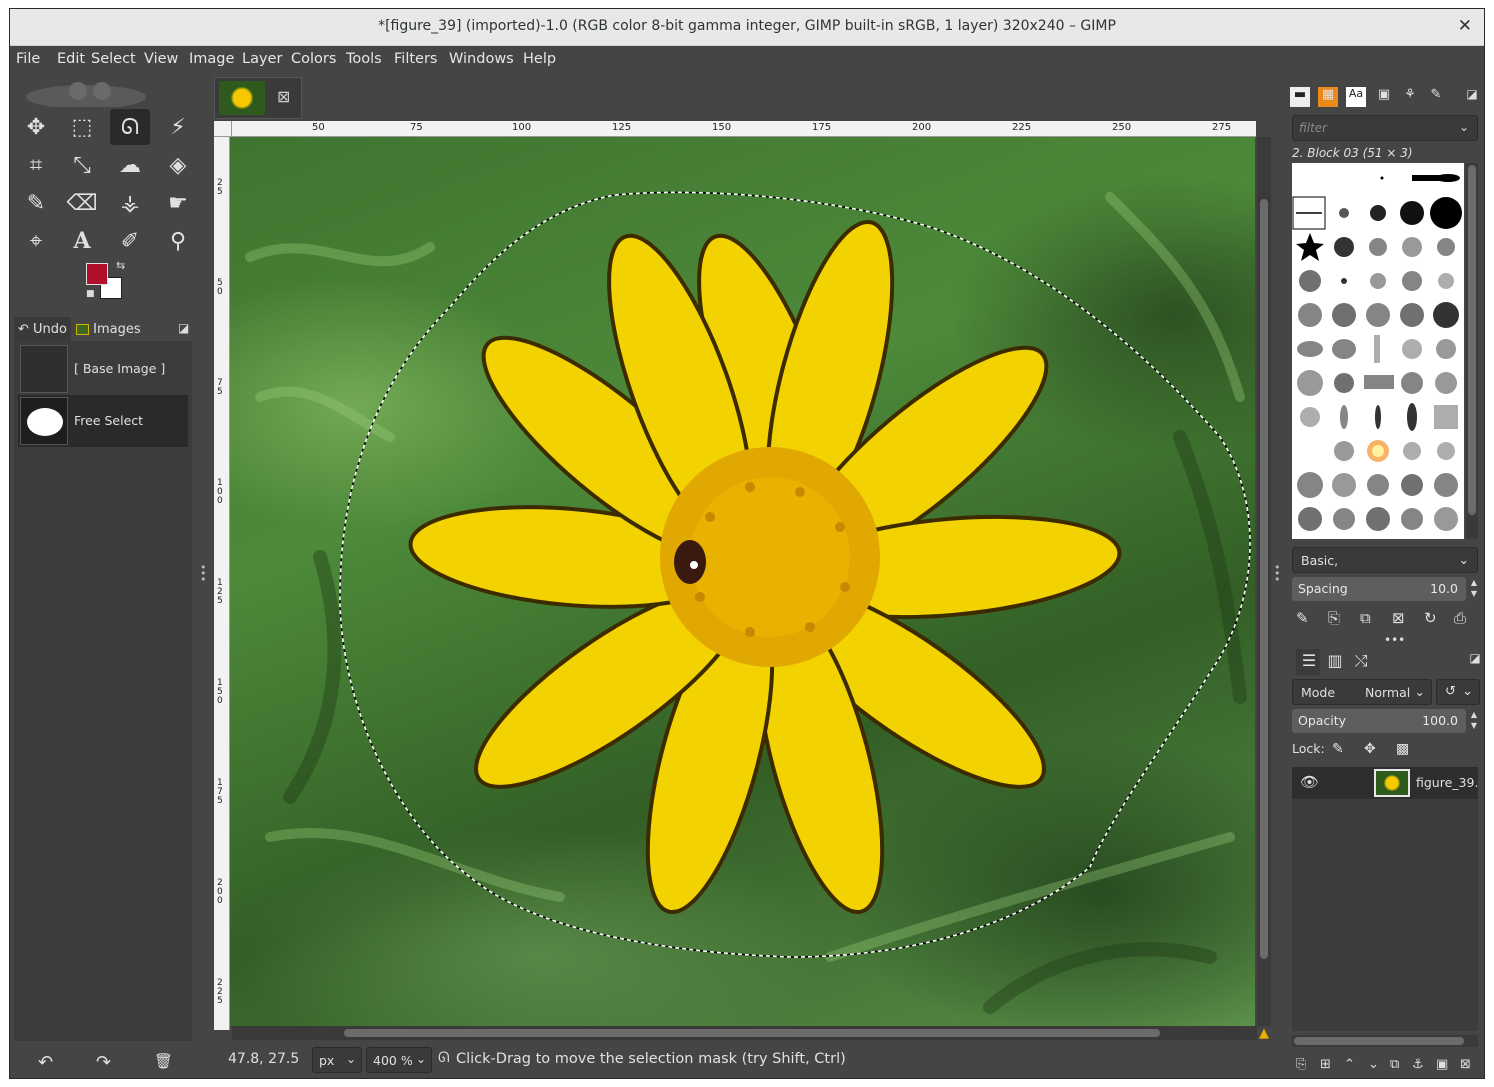  What do you see at coordinates (1356, 97) in the screenshot?
I see `fonts-tab-icon: Aa` at bounding box center [1356, 97].